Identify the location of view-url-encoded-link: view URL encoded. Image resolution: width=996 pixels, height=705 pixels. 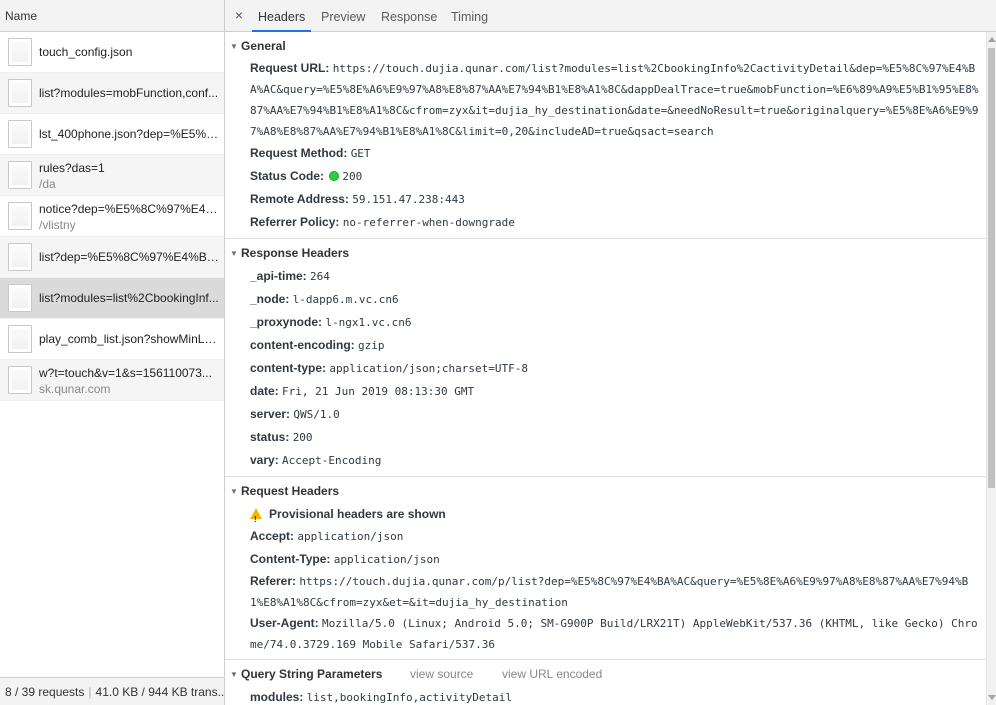
(552, 674).